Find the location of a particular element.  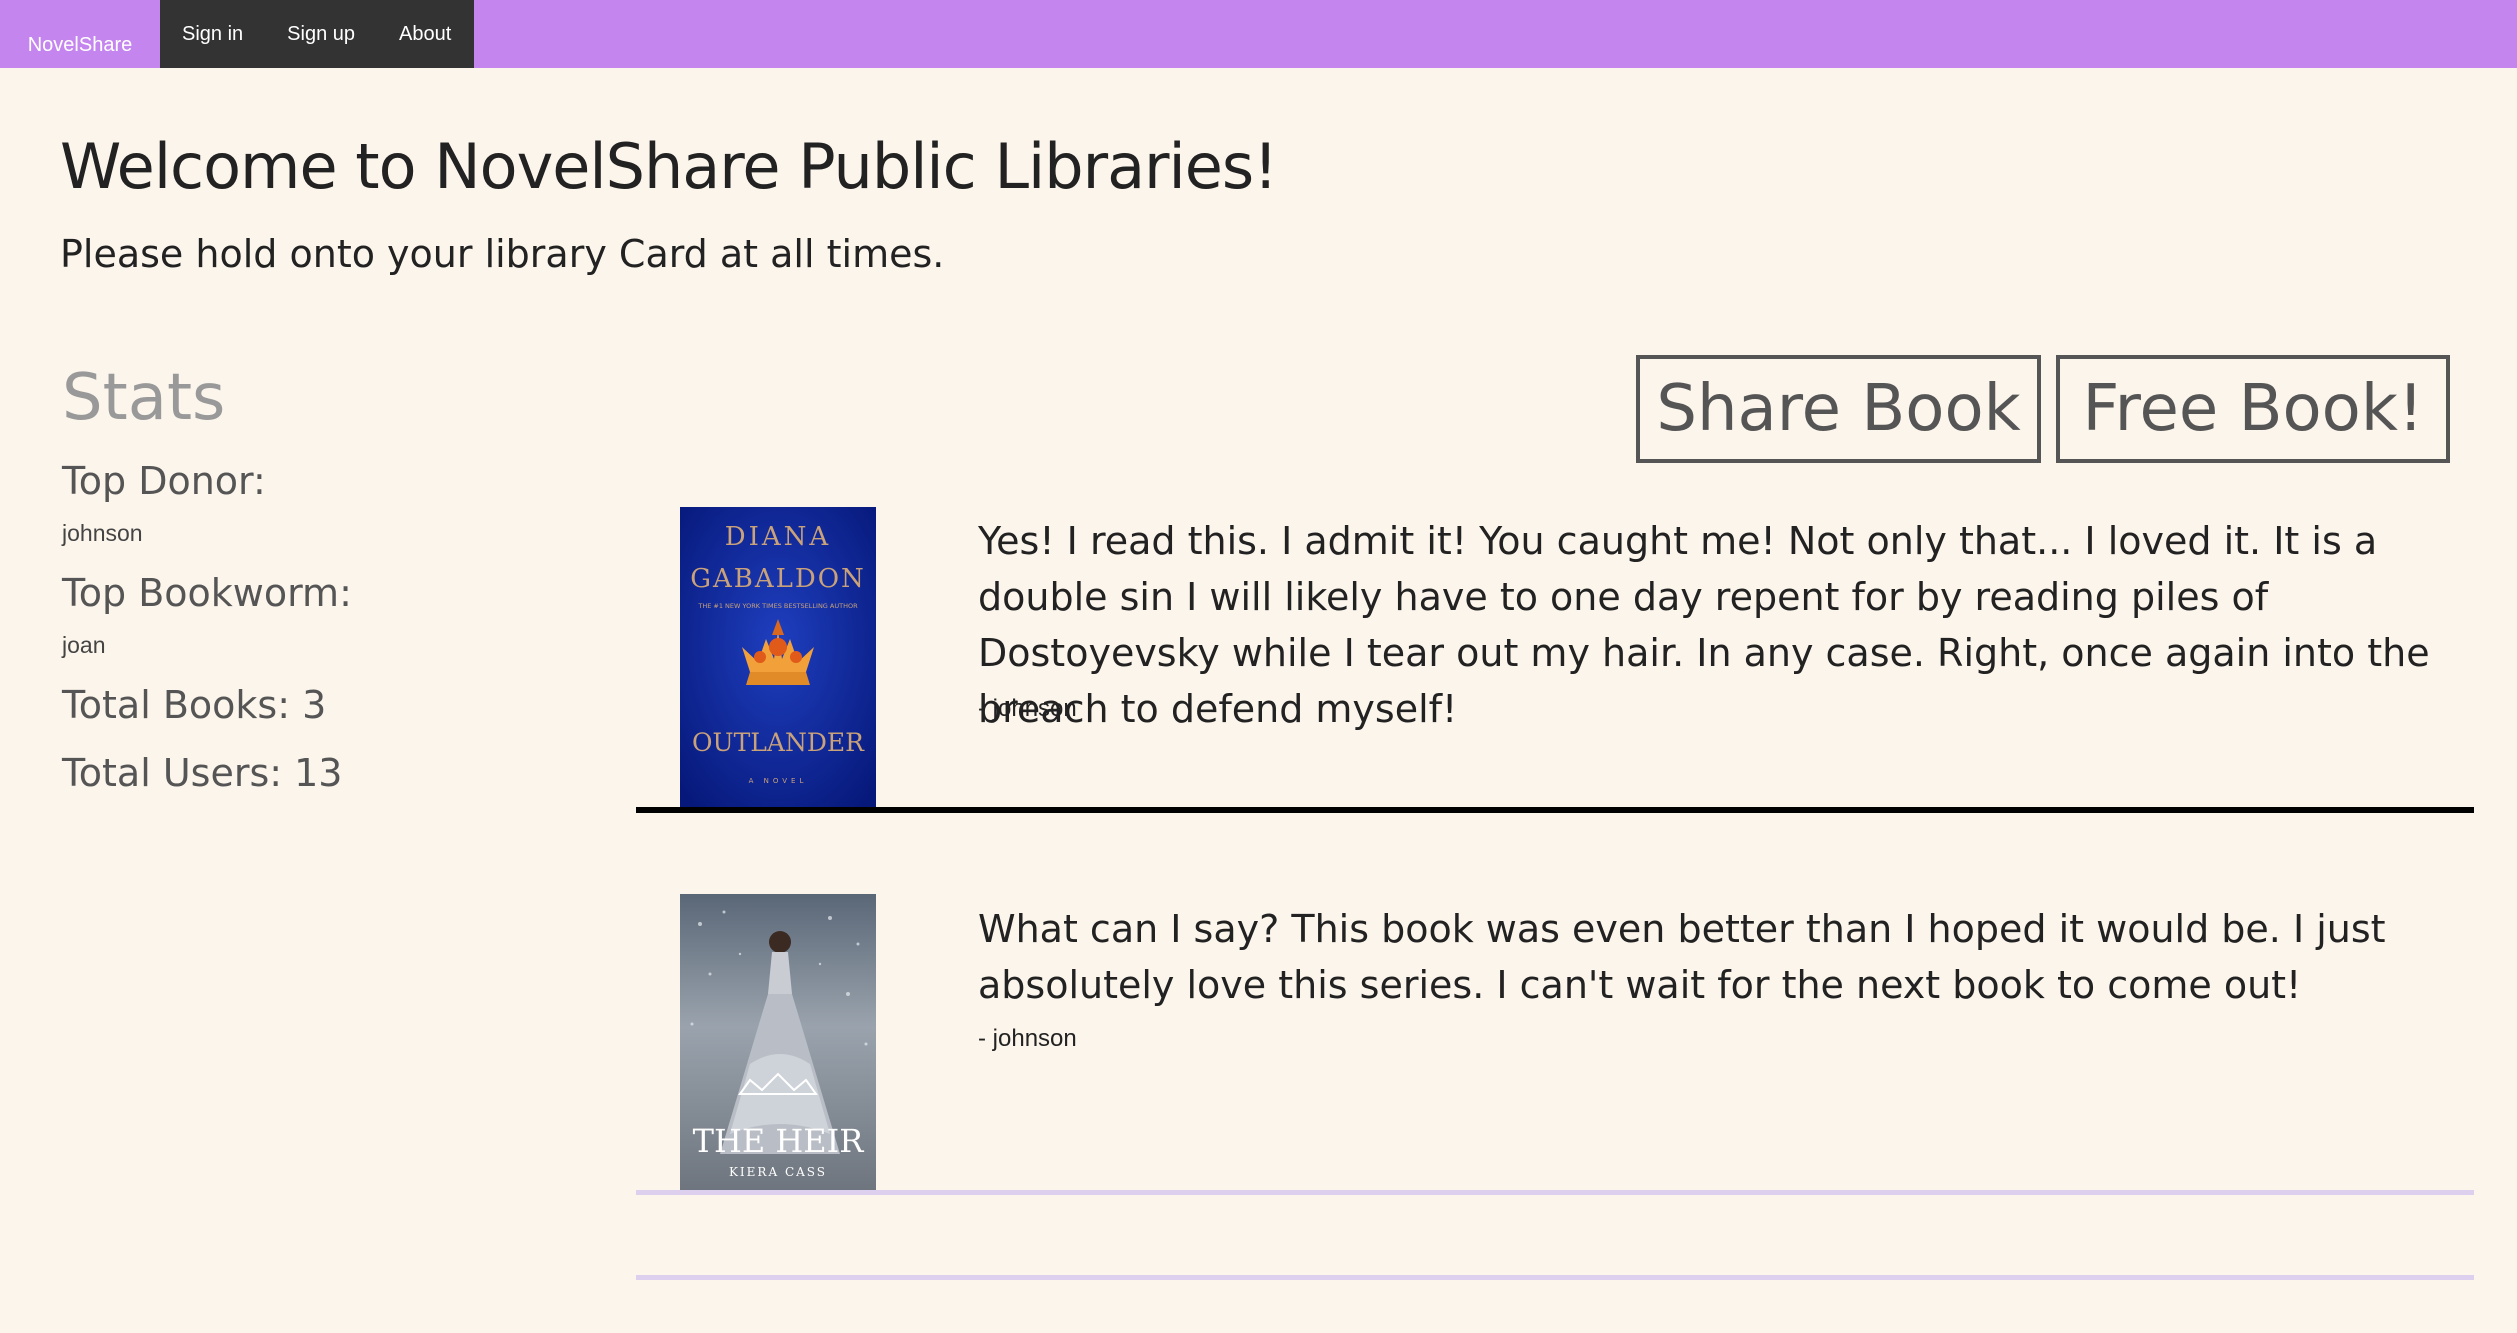

cover-title: OUTLANDER is located at coordinates (778, 742).